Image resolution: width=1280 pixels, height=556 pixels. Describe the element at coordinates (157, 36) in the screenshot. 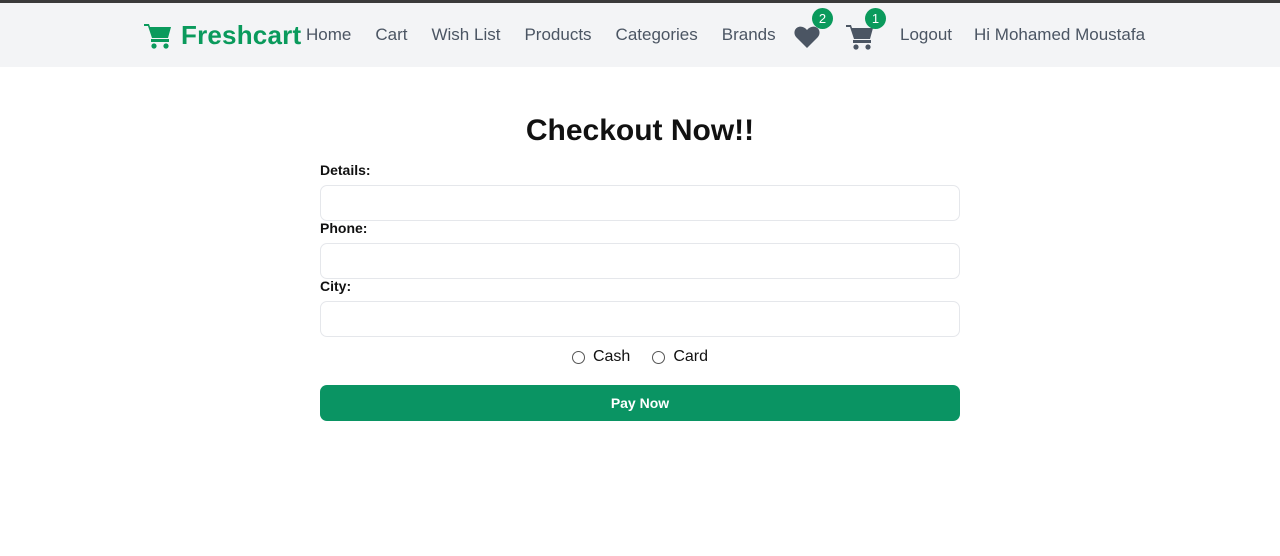

I see `shopping-cart-icon` at that location.